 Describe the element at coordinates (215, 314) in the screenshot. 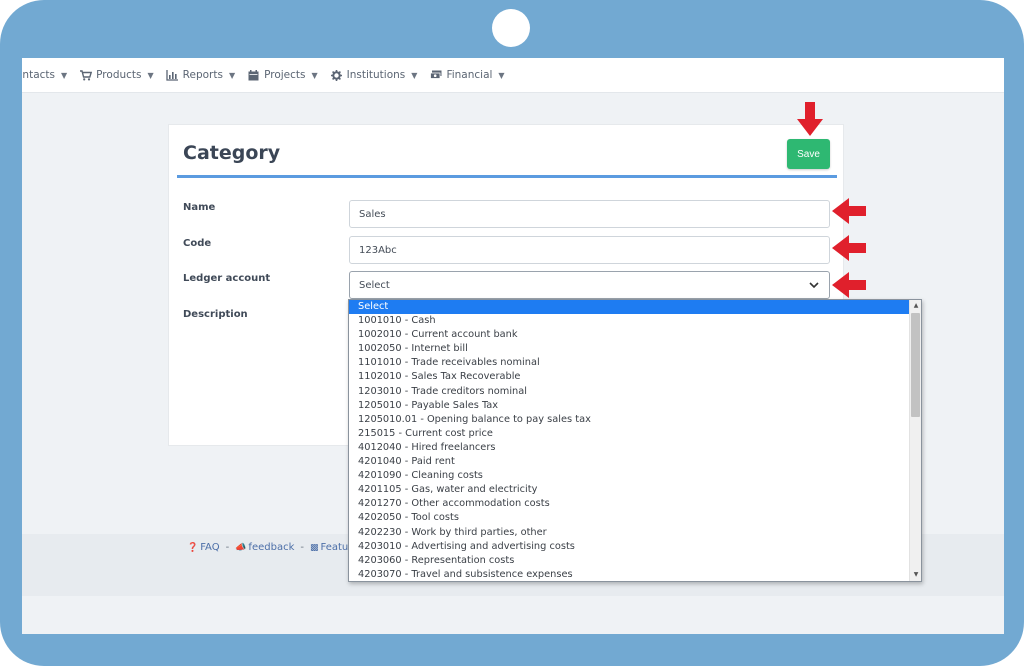

I see `description-label: Description` at that location.